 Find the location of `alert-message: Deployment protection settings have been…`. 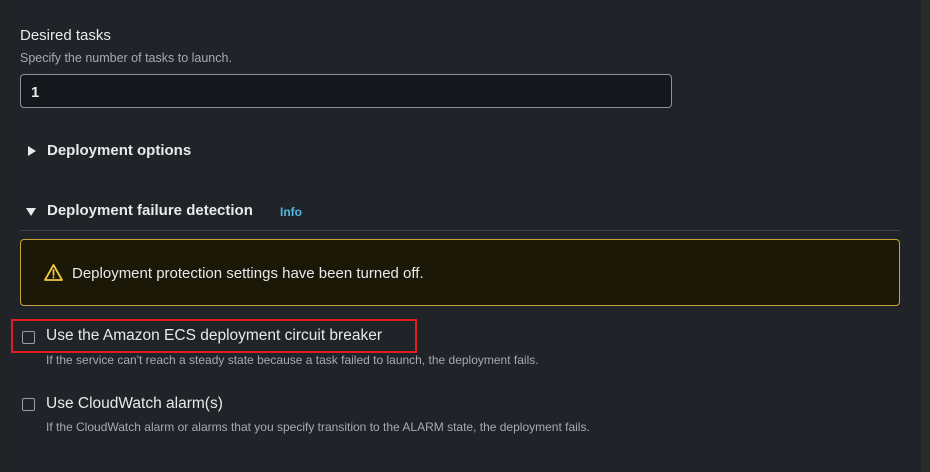

alert-message: Deployment protection settings have been… is located at coordinates (248, 273).